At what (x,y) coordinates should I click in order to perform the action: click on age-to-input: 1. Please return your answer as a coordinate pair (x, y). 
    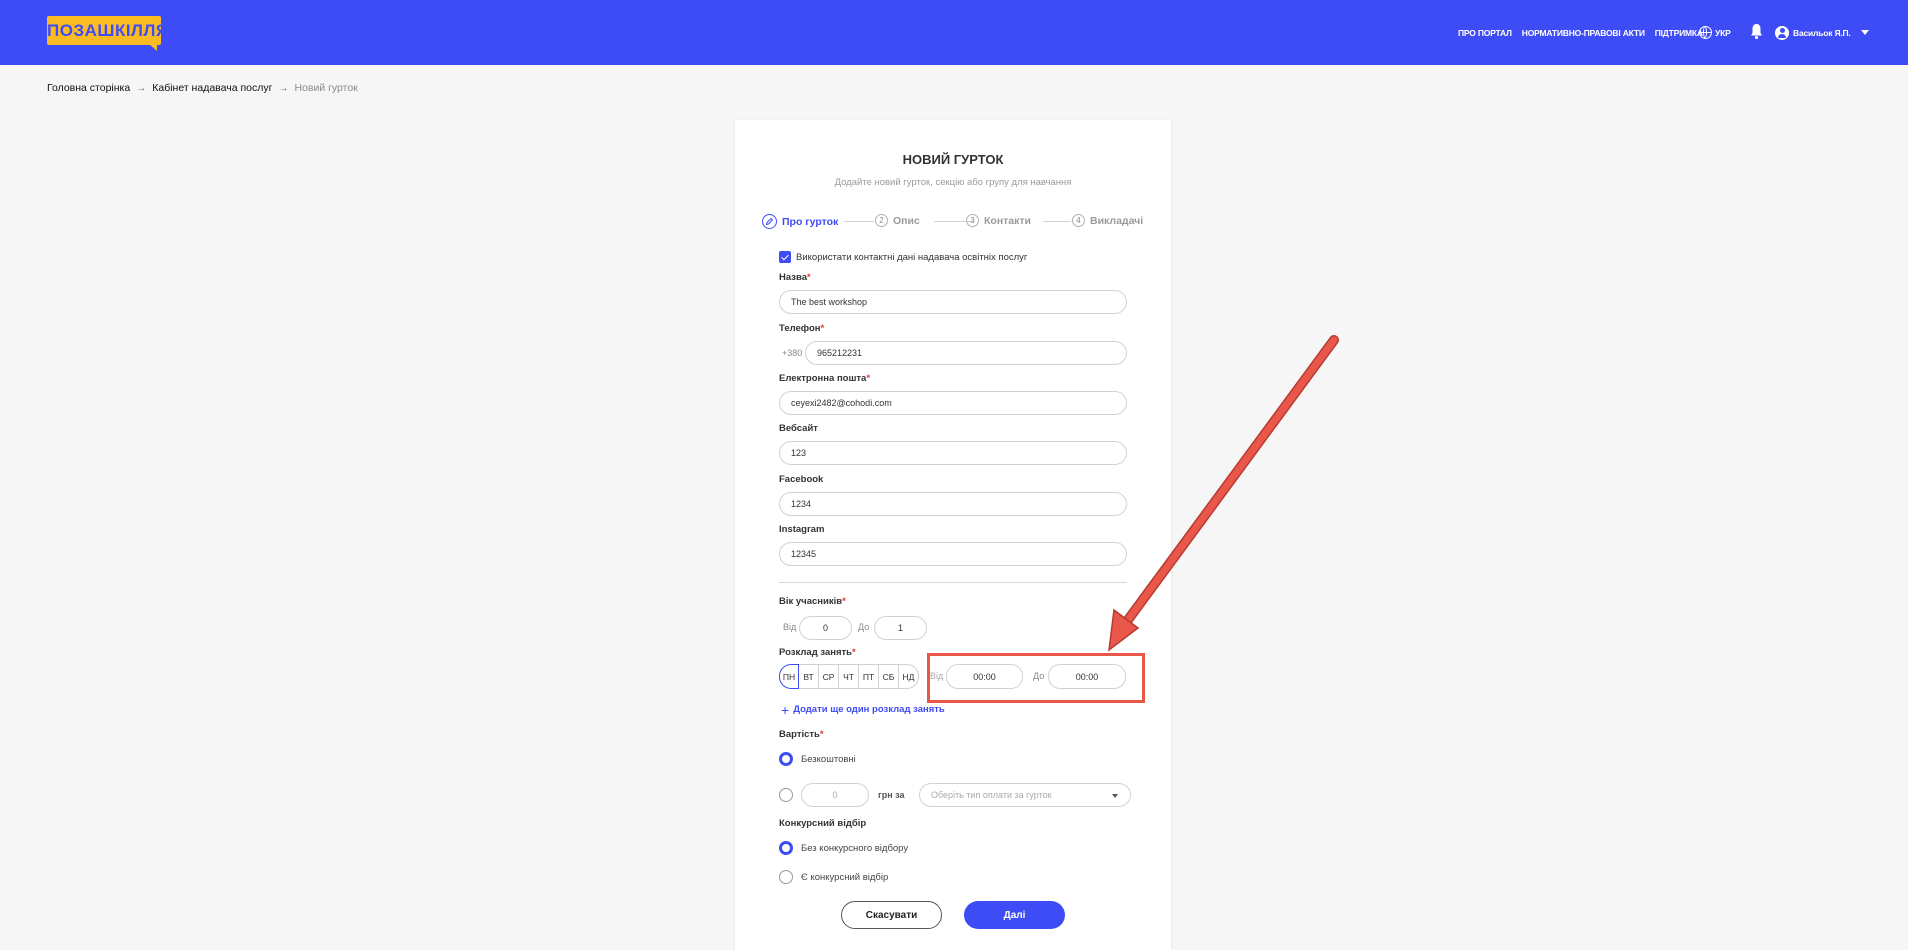
    Looking at the image, I should click on (900, 628).